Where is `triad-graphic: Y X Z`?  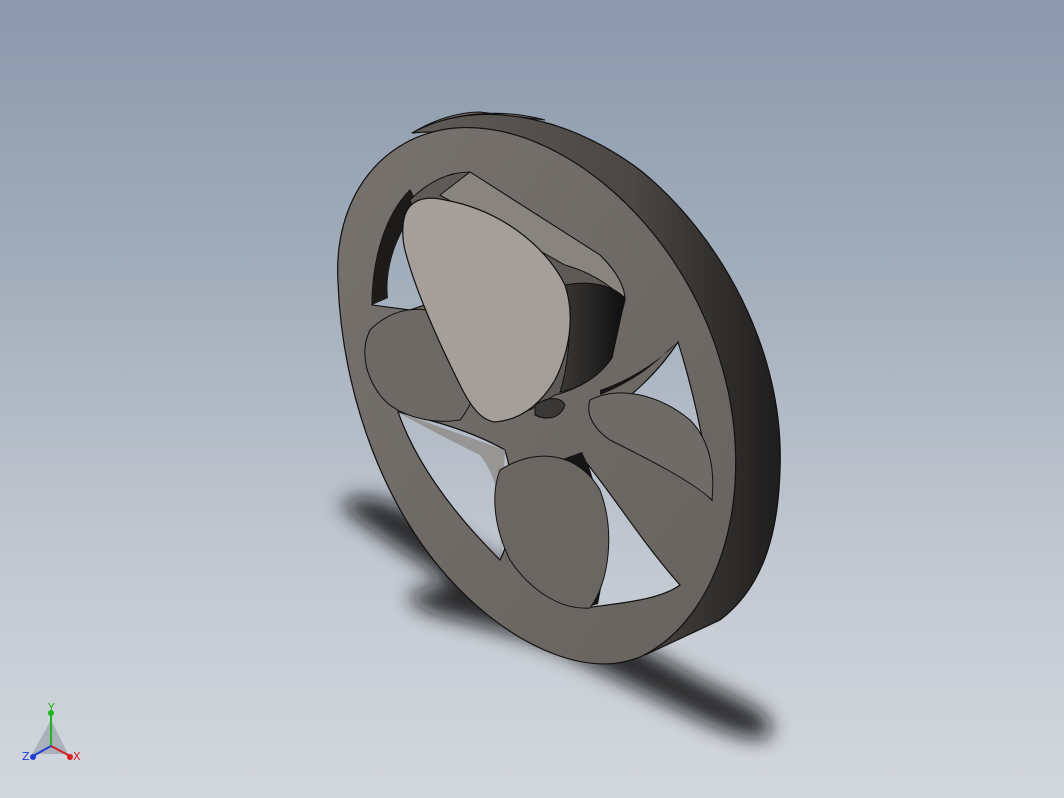
triad-graphic: Y X Z is located at coordinates (51, 732).